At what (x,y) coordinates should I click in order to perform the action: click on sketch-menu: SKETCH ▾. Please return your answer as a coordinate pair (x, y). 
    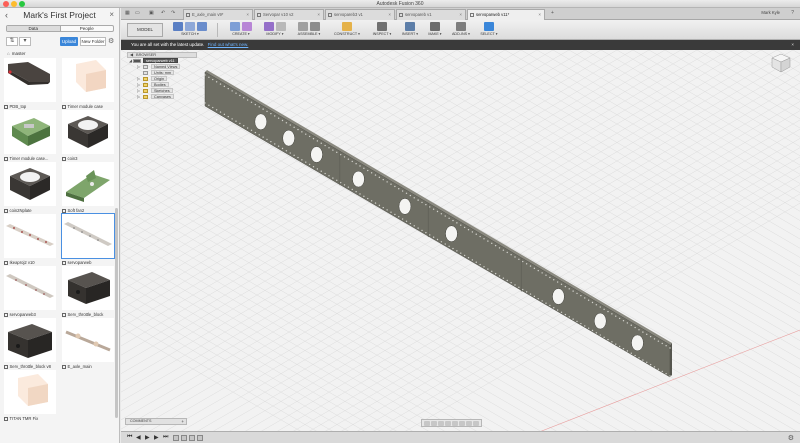
    Looking at the image, I should click on (190, 30).